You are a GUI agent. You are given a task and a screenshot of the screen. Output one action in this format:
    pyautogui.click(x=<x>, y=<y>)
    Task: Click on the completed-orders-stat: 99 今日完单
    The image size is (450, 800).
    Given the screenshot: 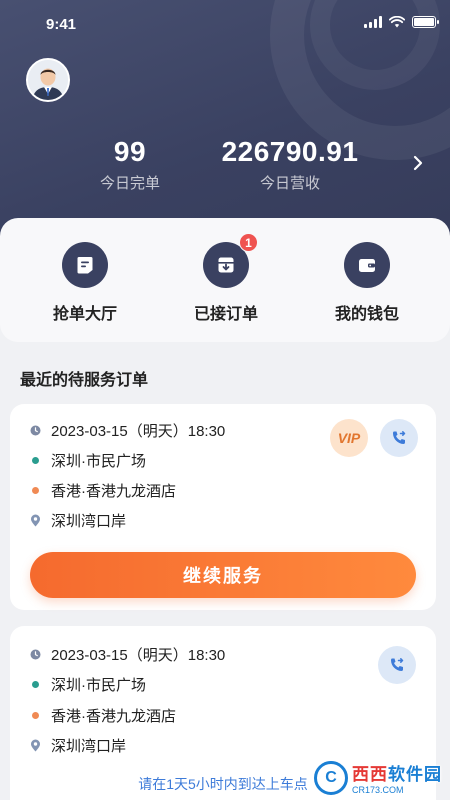 What is the action you would take?
    pyautogui.click(x=130, y=164)
    